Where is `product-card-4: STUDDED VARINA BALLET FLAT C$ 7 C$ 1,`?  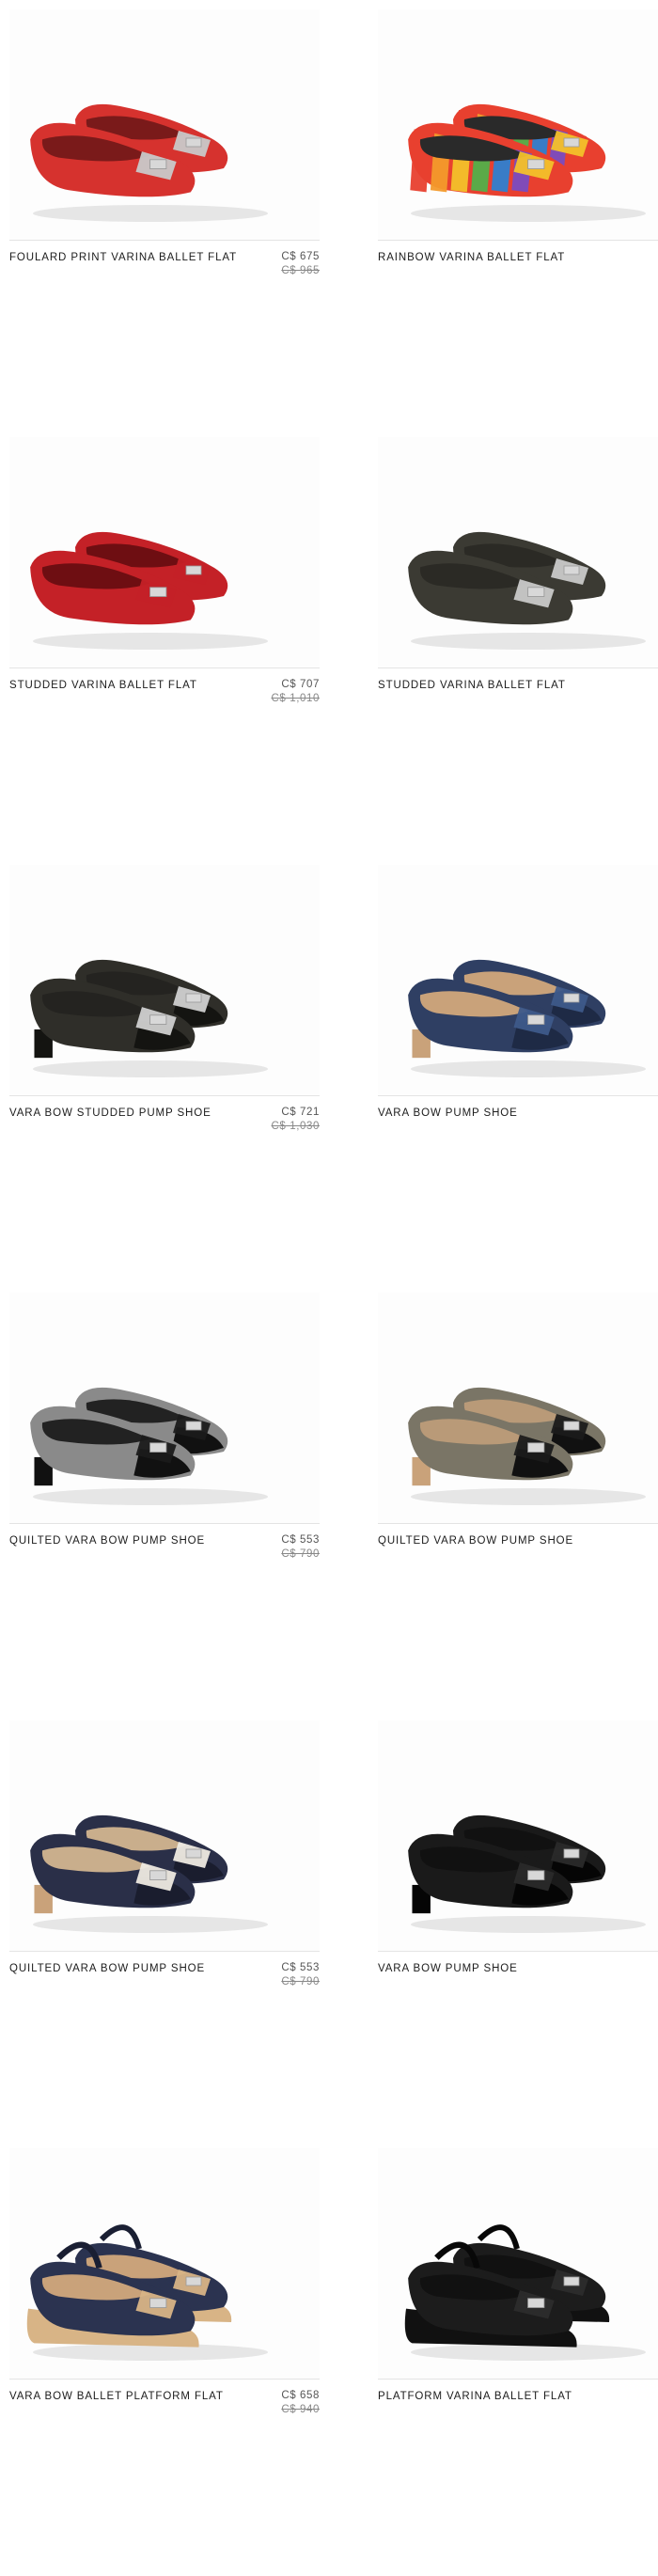
product-card-4: STUDDED VARINA BALLET FLAT C$ 7 C$ 1, is located at coordinates (518, 651).